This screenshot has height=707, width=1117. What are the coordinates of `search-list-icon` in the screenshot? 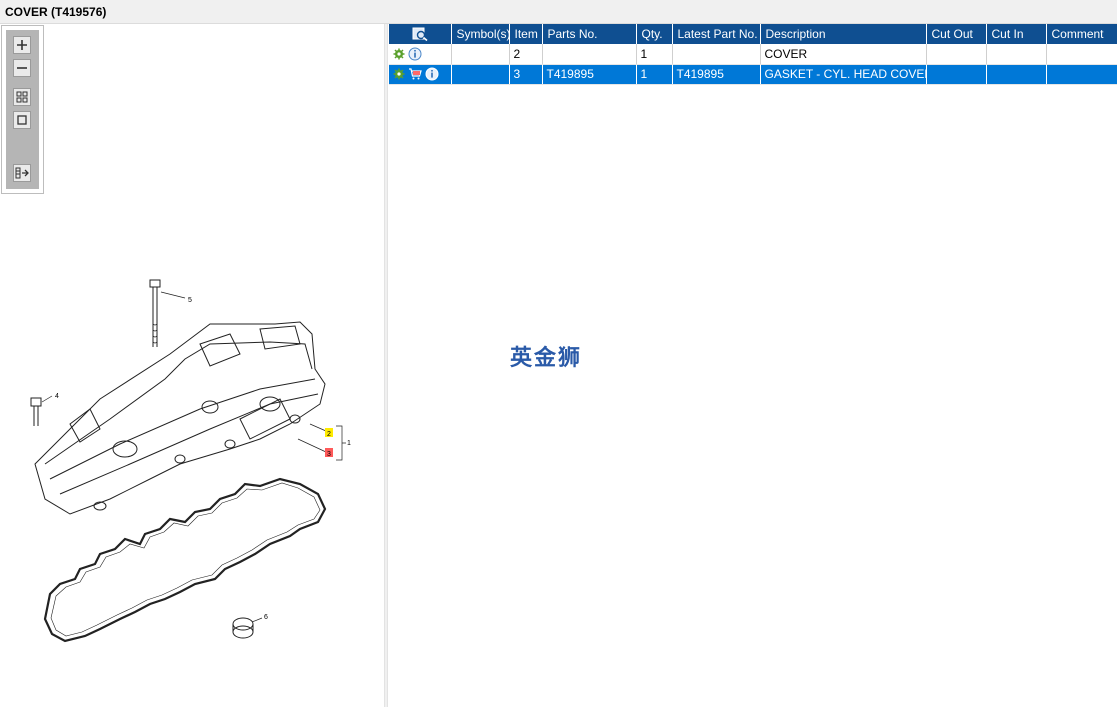 It's located at (420, 34).